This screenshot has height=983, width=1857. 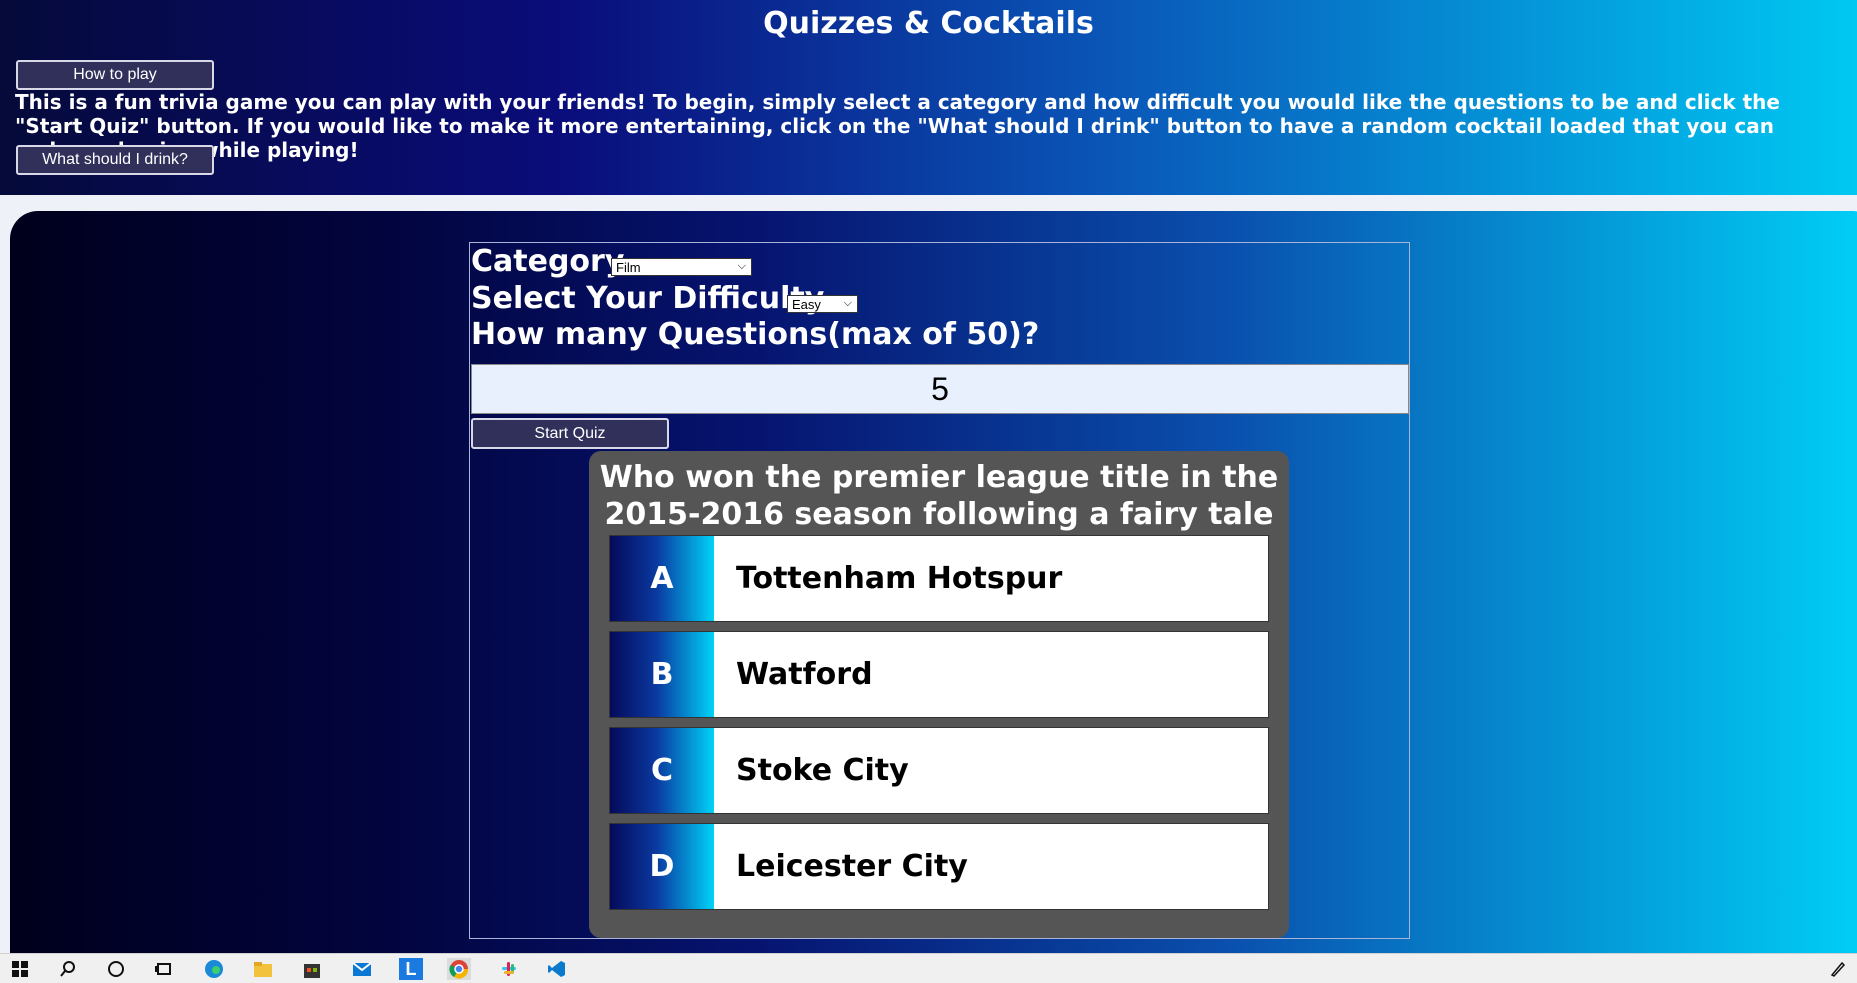 What do you see at coordinates (662, 578) in the screenshot?
I see `answer-letter: A` at bounding box center [662, 578].